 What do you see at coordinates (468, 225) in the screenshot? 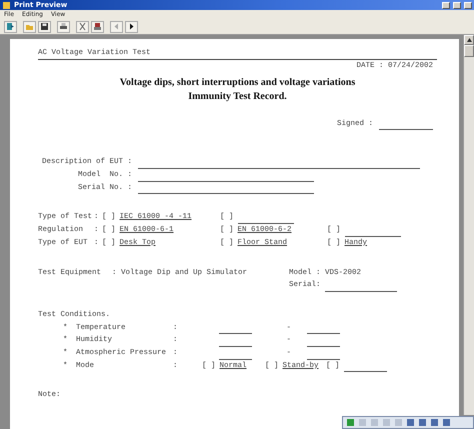
I see `scrollbar` at bounding box center [468, 225].